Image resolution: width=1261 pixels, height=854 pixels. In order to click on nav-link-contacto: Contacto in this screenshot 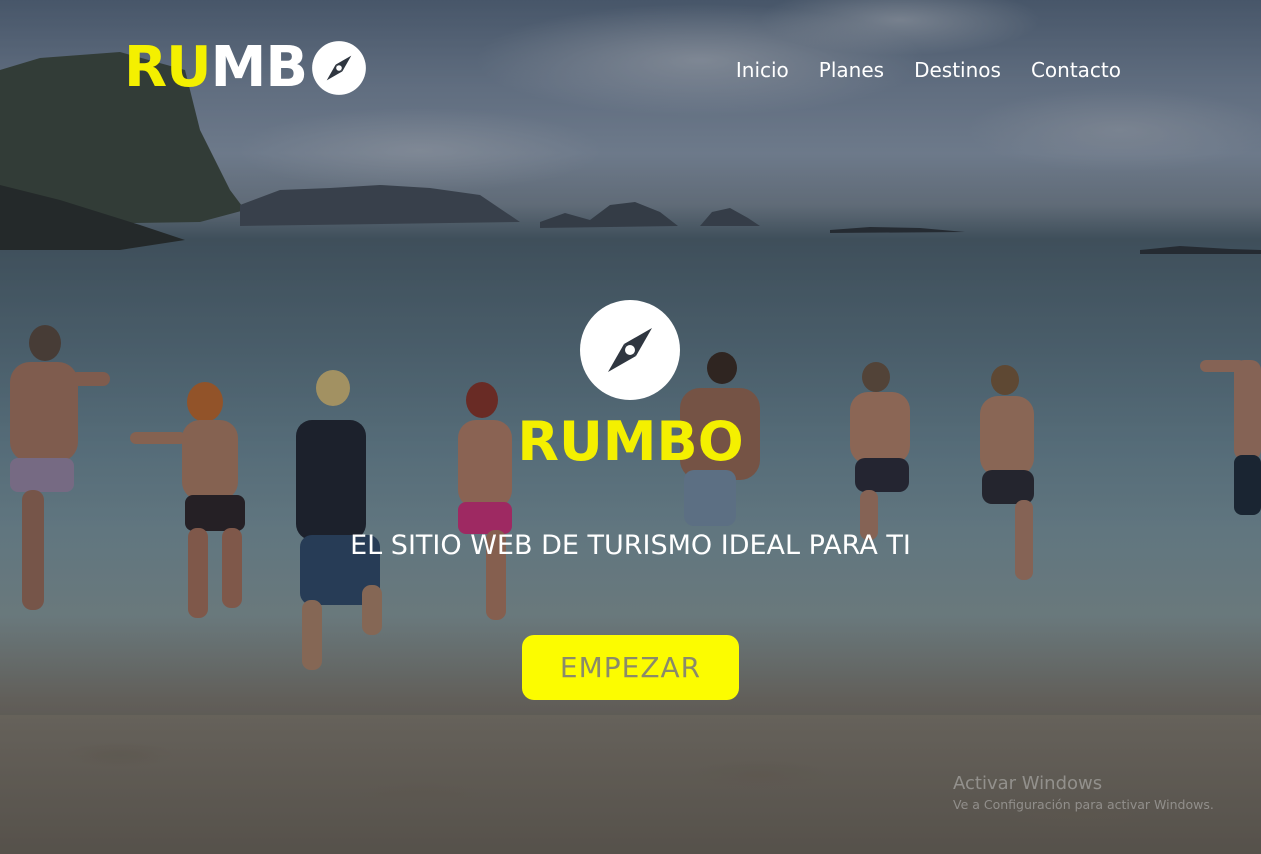, I will do `click(1076, 70)`.